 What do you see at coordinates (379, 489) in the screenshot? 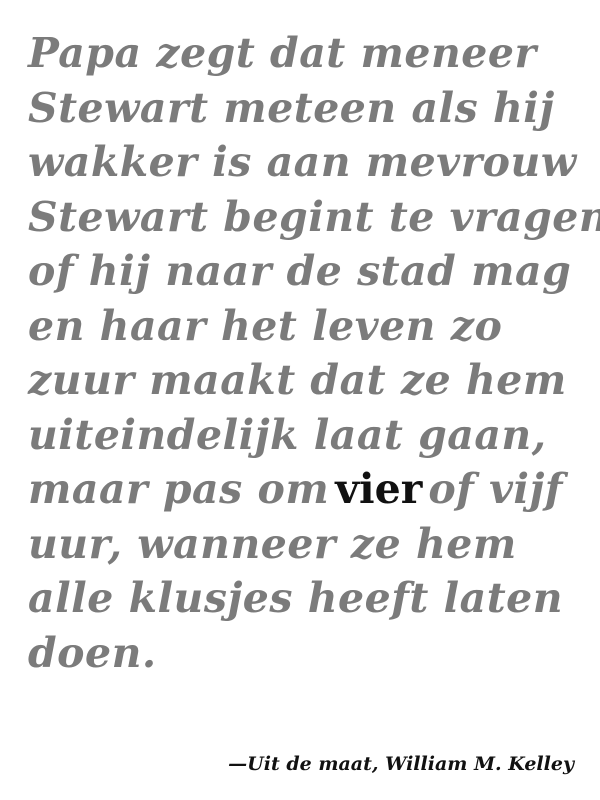
I see `highlighted-word: vier` at bounding box center [379, 489].